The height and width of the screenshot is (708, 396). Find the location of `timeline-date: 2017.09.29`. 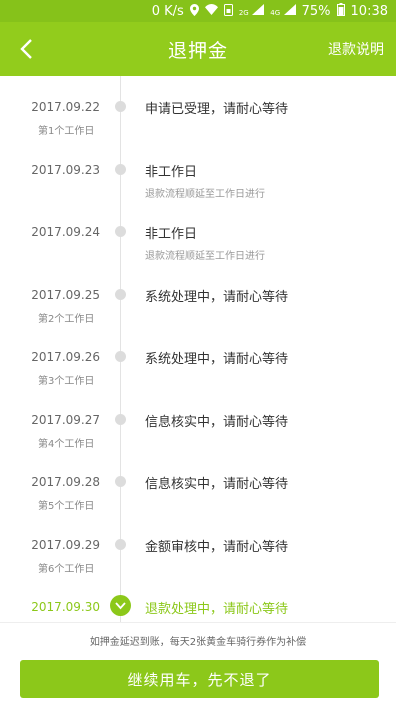

timeline-date: 2017.09.29 is located at coordinates (65, 544).